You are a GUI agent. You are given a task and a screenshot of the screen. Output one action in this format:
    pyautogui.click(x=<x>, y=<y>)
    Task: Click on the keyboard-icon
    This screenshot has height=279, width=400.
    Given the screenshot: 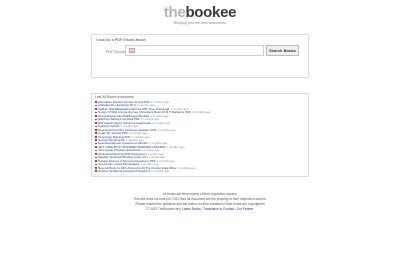 What is the action you would take?
    pyautogui.click(x=132, y=50)
    